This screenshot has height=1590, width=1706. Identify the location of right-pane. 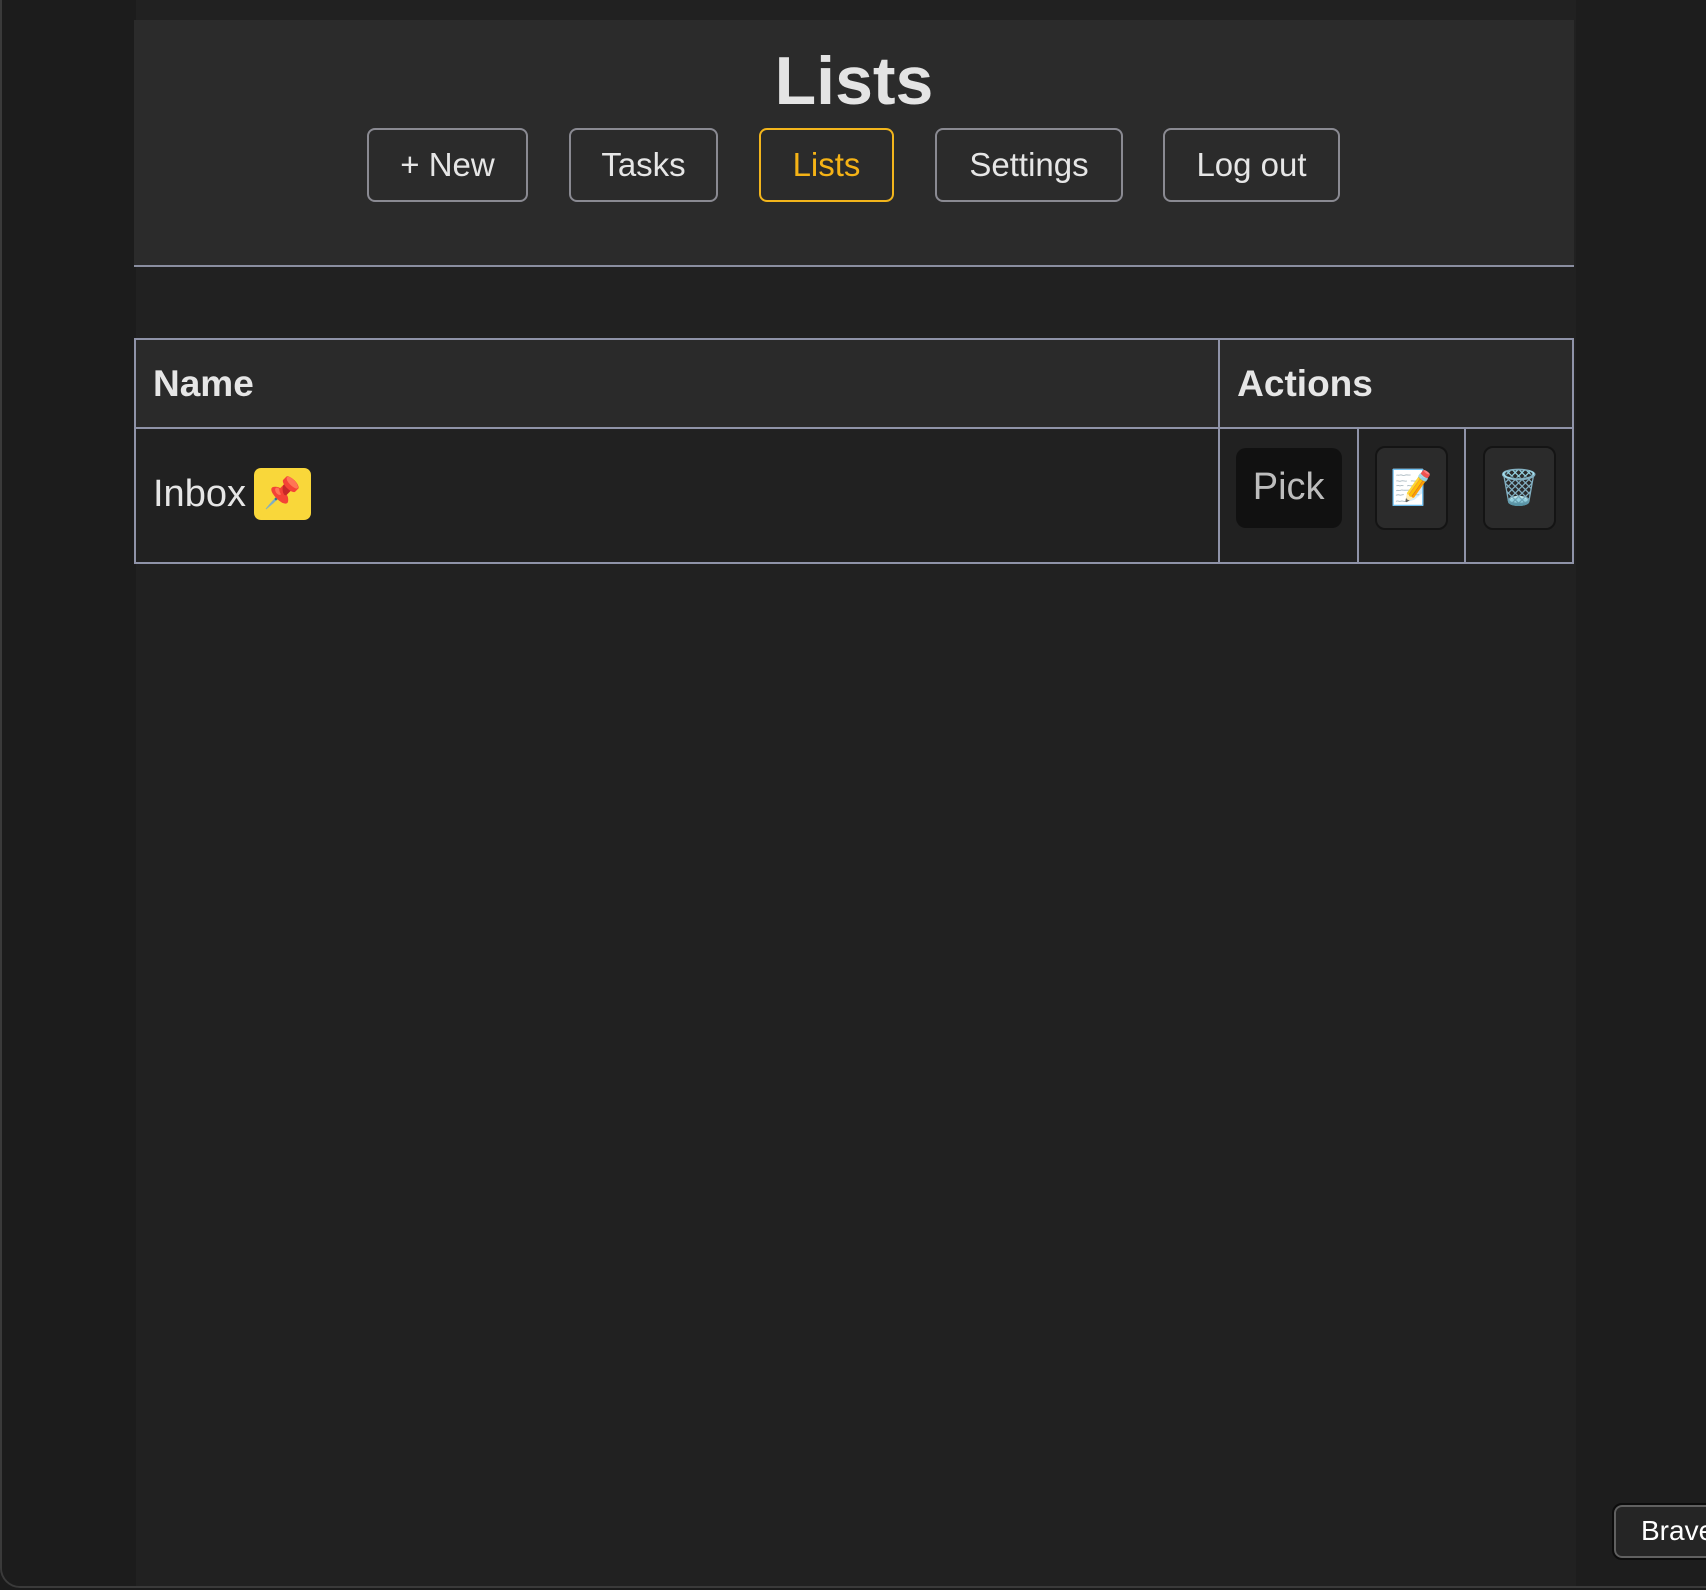
(1641, 793).